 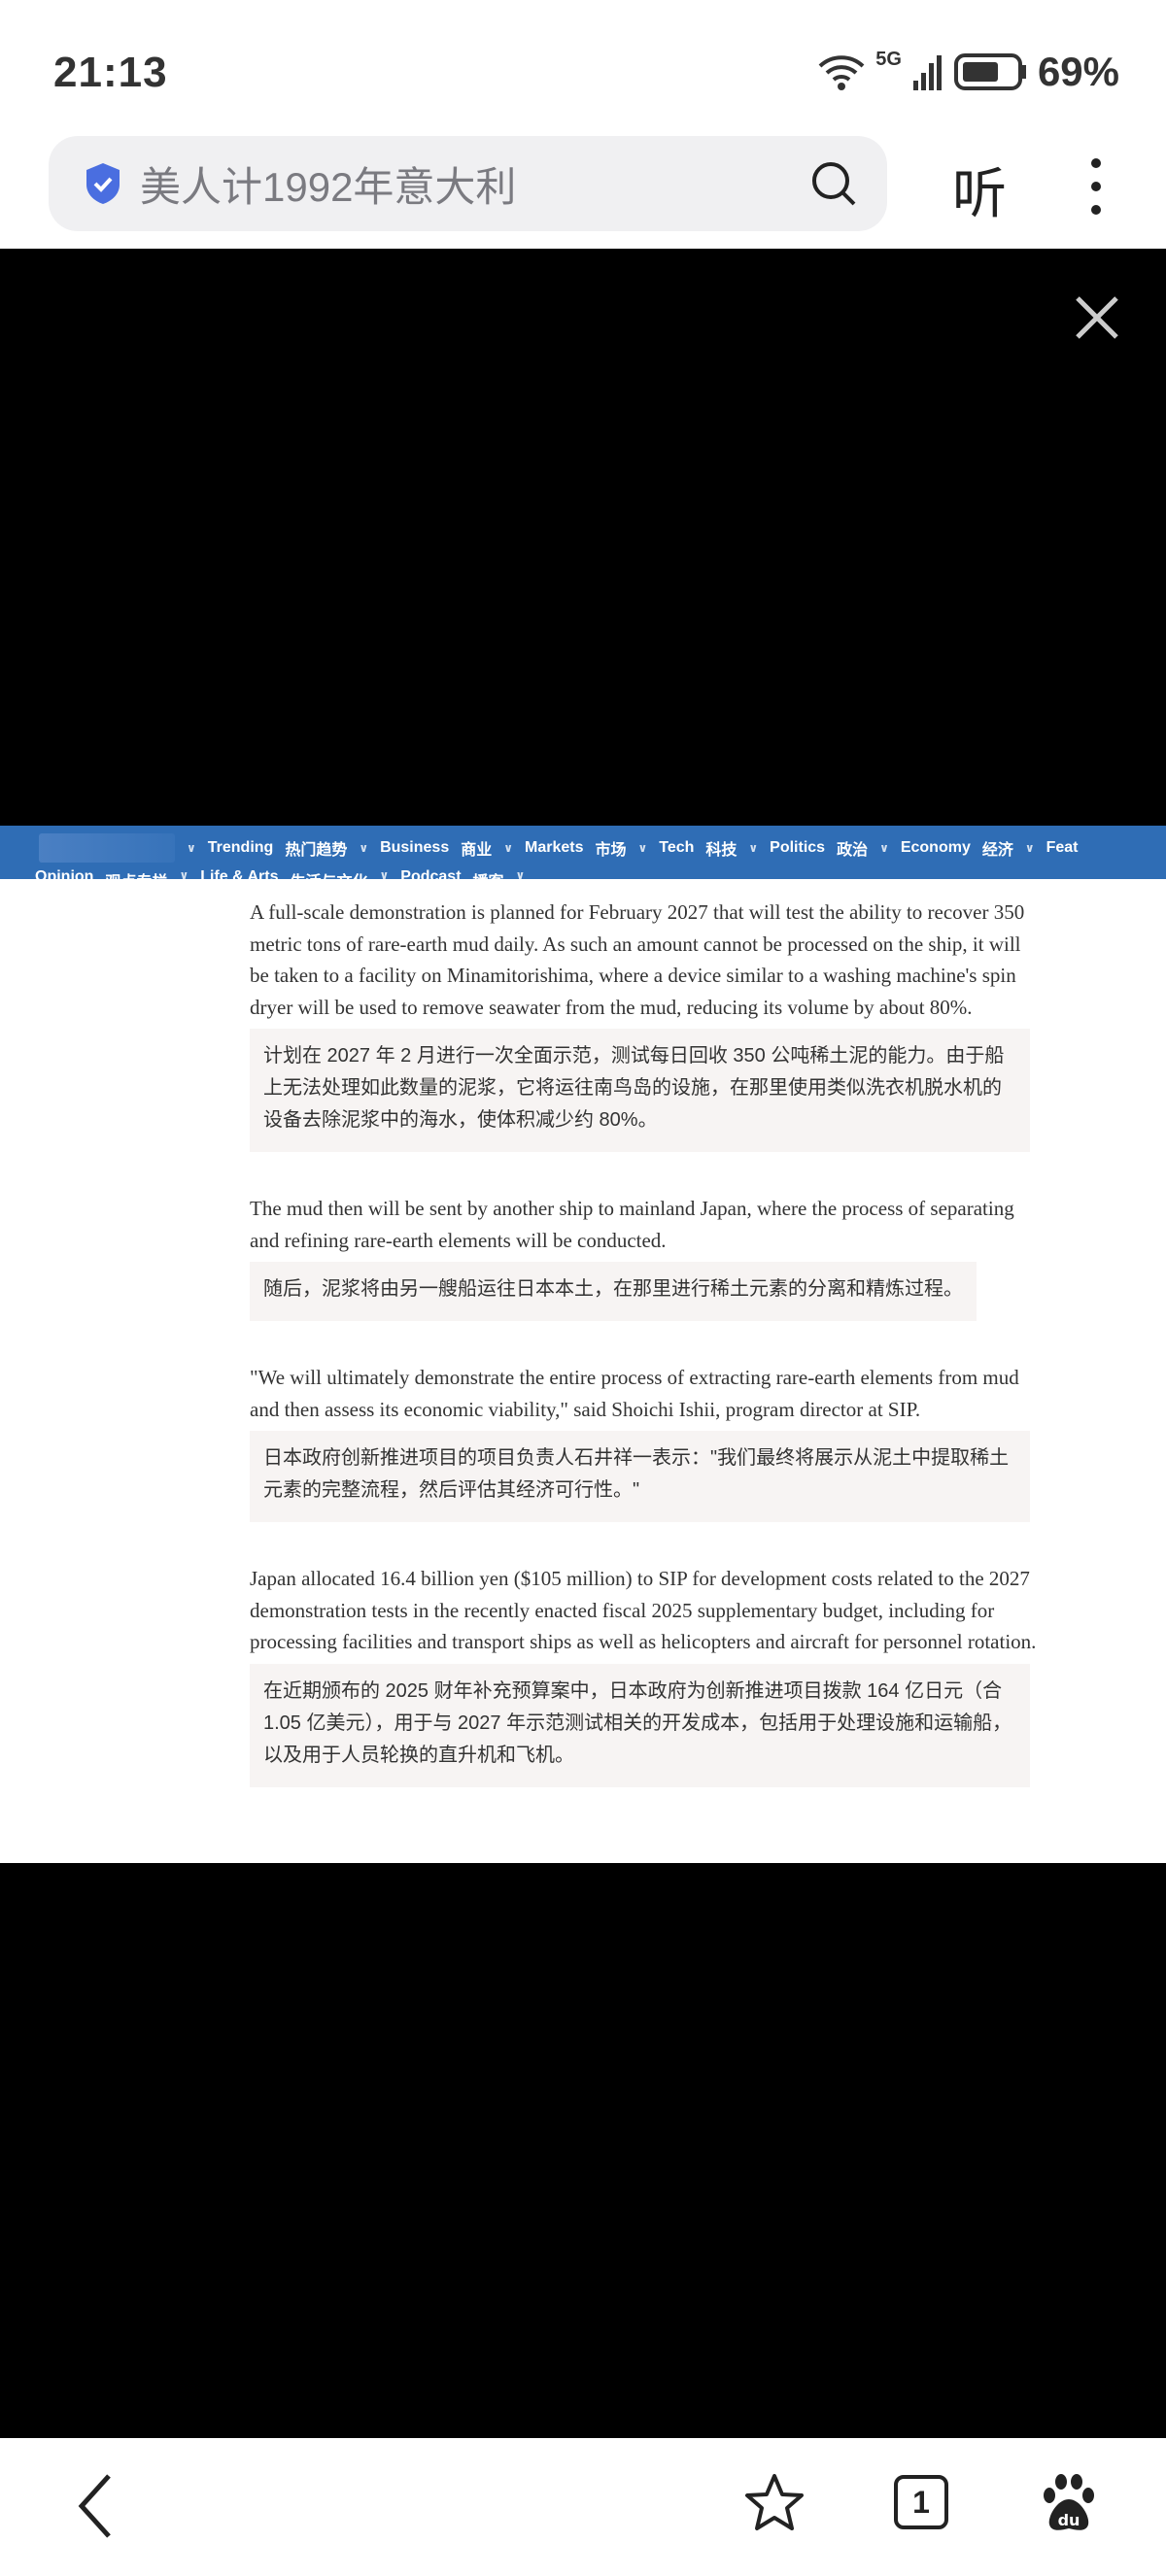 I want to click on status-bar: 21:13 5G 69%, so click(x=583, y=63).